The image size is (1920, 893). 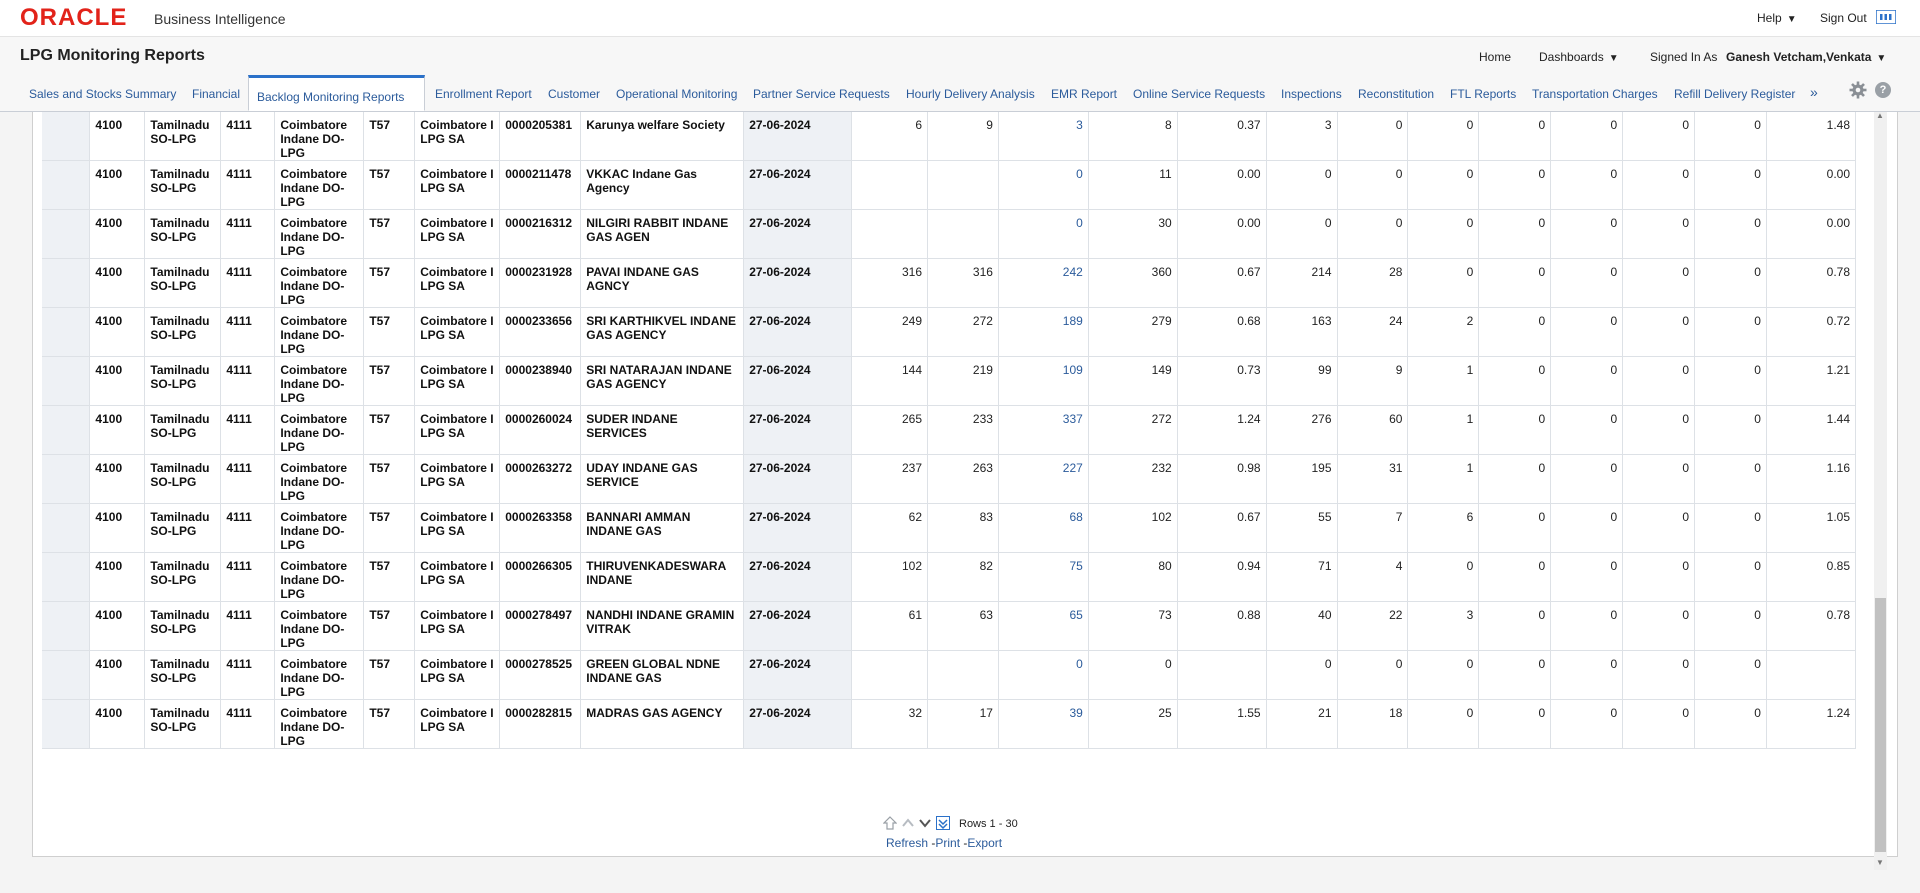 What do you see at coordinates (1043, 136) in the screenshot?
I see `drilldown-link-cell: 3` at bounding box center [1043, 136].